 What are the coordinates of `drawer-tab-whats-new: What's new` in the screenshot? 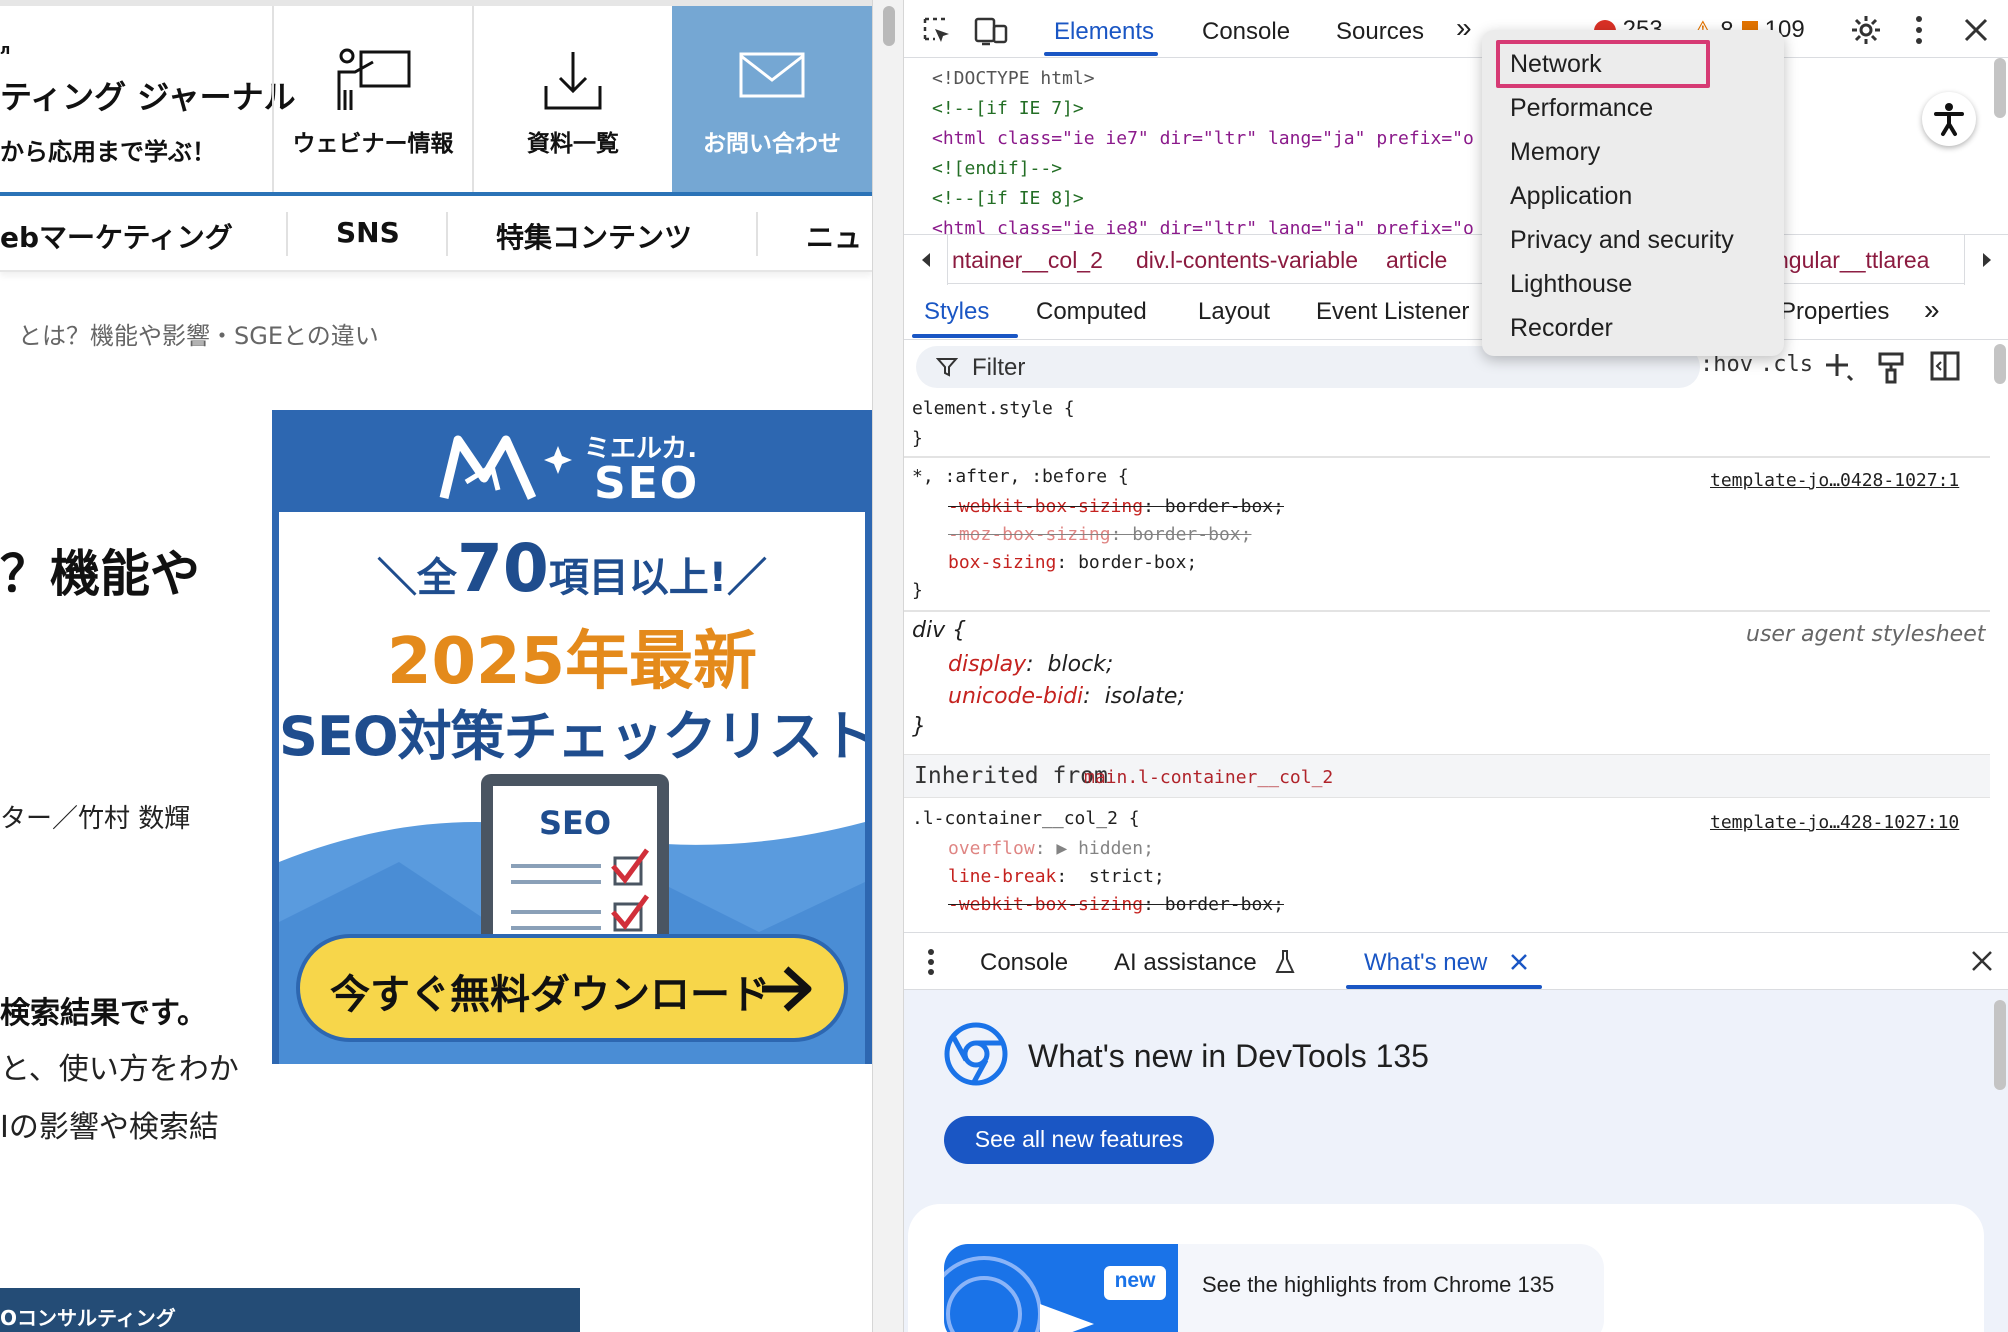 It's located at (1425, 963).